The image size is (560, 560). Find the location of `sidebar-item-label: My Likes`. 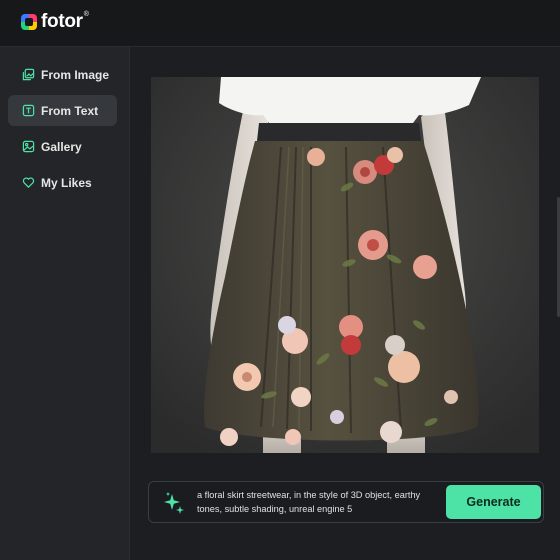

sidebar-item-label: My Likes is located at coordinates (66, 182).